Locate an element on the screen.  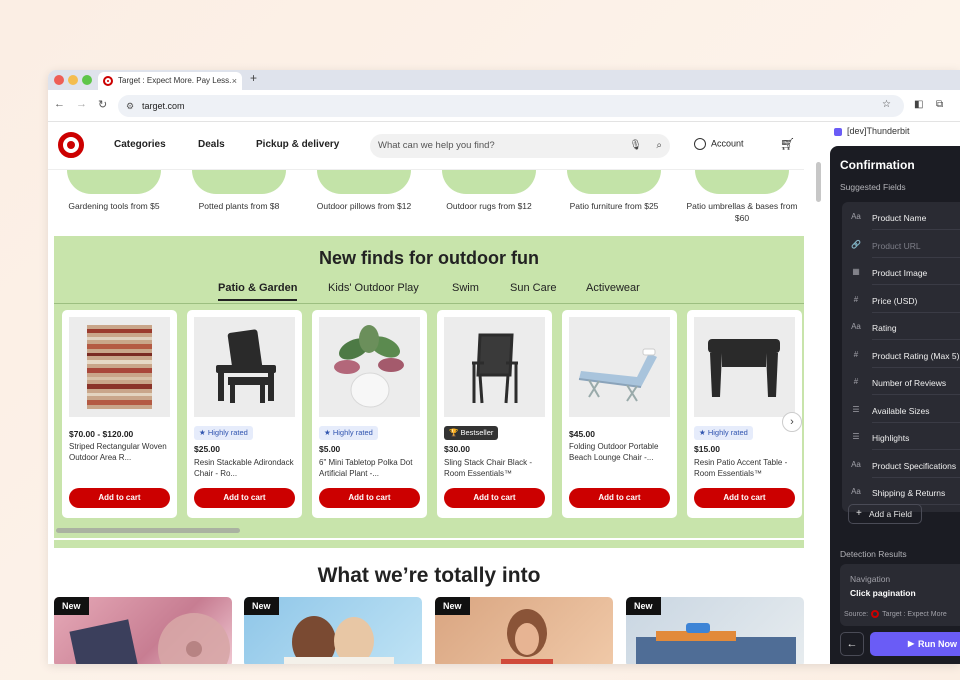
category-patio-umbrellas: Patio umbrellas & bases from $60 is located at coordinates (741, 197).